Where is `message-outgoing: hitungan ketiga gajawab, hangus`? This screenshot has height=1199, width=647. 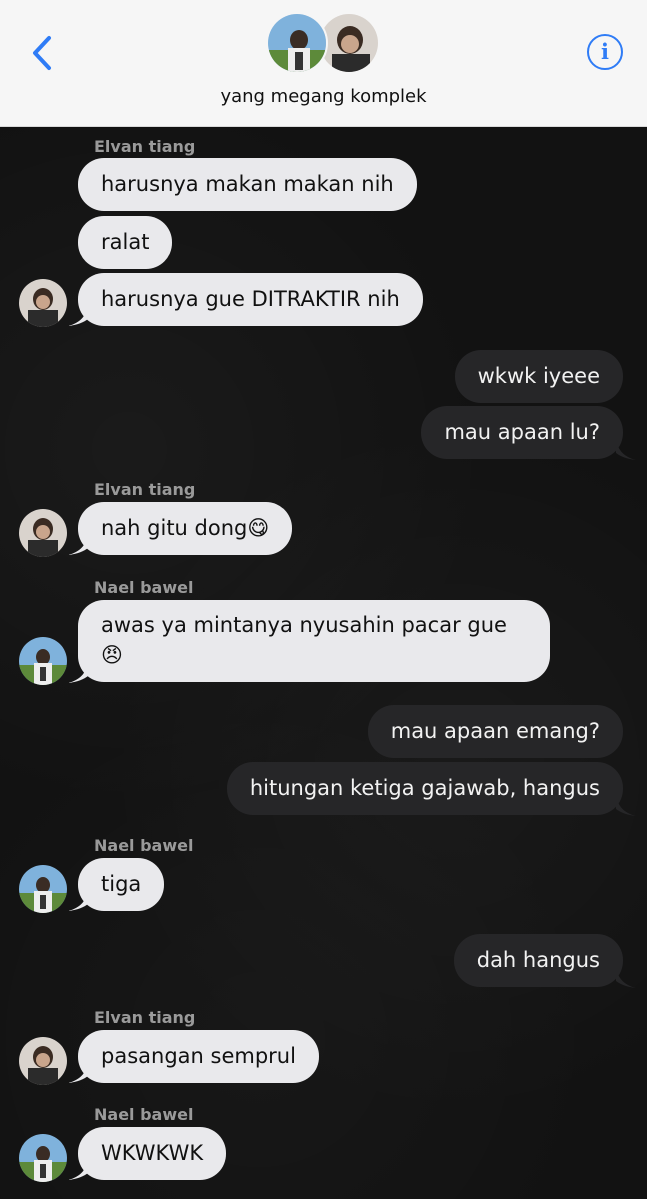
message-outgoing: hitungan ketiga gajawab, hangus is located at coordinates (424, 788).